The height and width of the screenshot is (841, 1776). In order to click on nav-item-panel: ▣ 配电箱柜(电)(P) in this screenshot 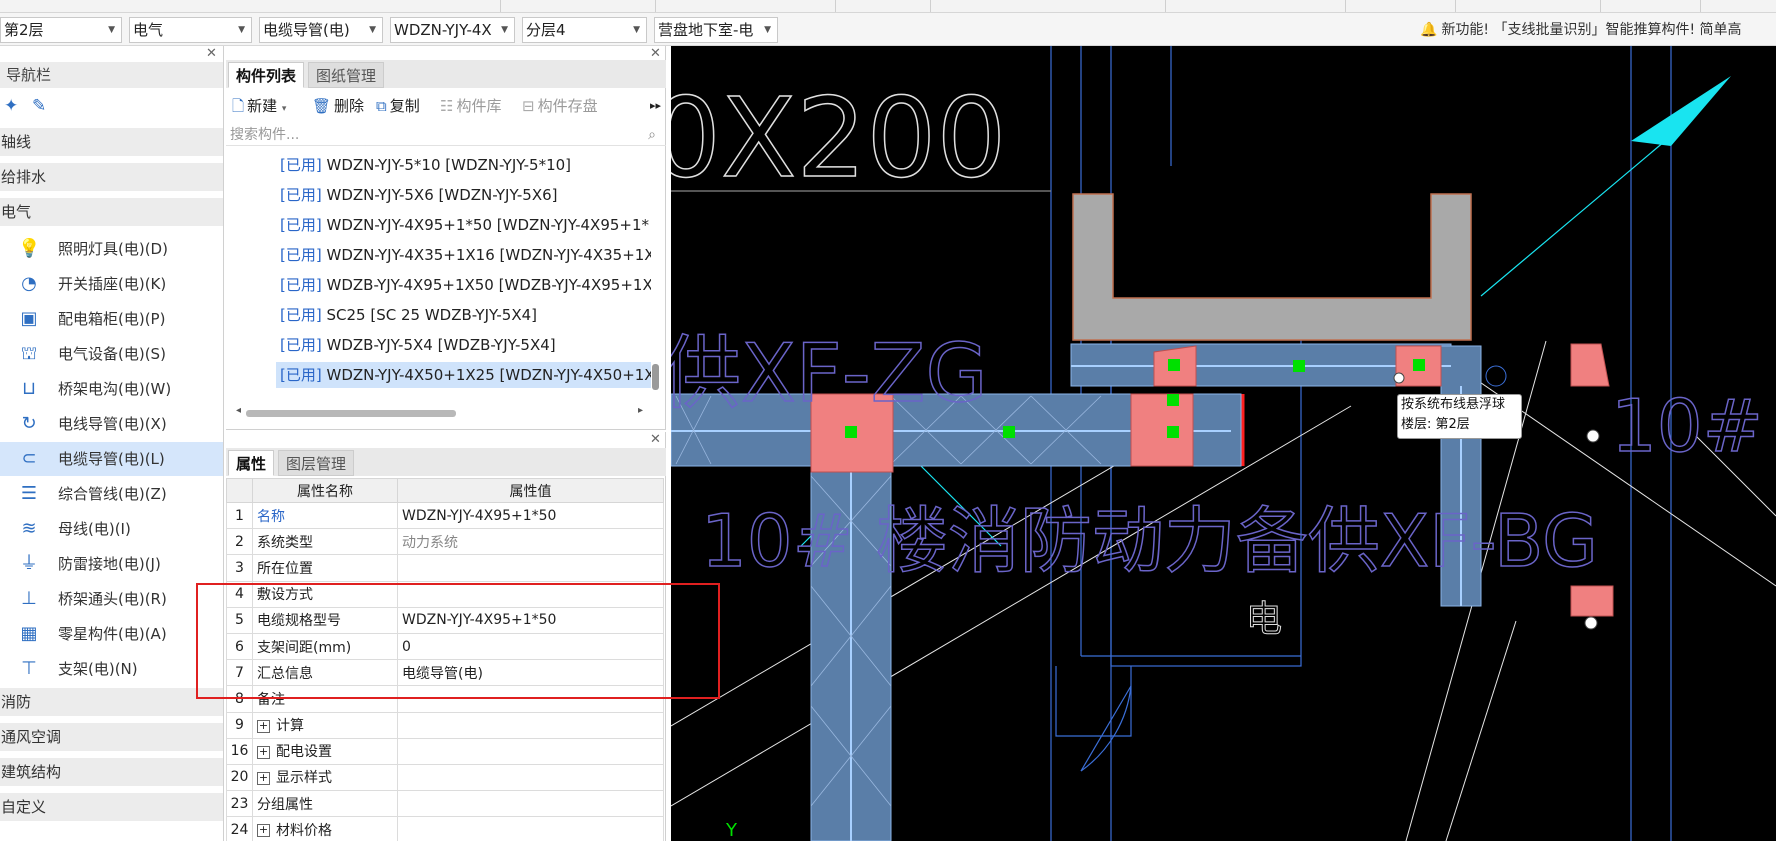, I will do `click(111, 319)`.